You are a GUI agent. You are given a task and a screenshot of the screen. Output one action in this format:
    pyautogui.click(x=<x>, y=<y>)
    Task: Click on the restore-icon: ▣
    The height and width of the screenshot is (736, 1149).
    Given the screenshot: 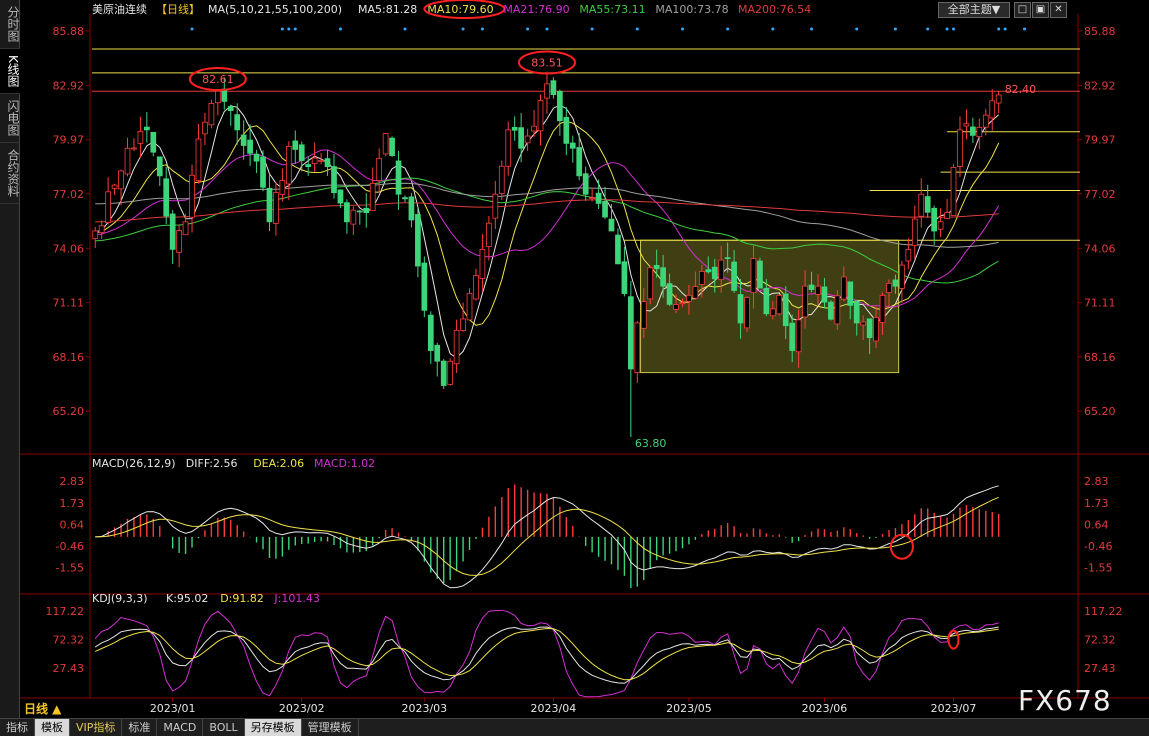 What is the action you would take?
    pyautogui.click(x=1040, y=10)
    